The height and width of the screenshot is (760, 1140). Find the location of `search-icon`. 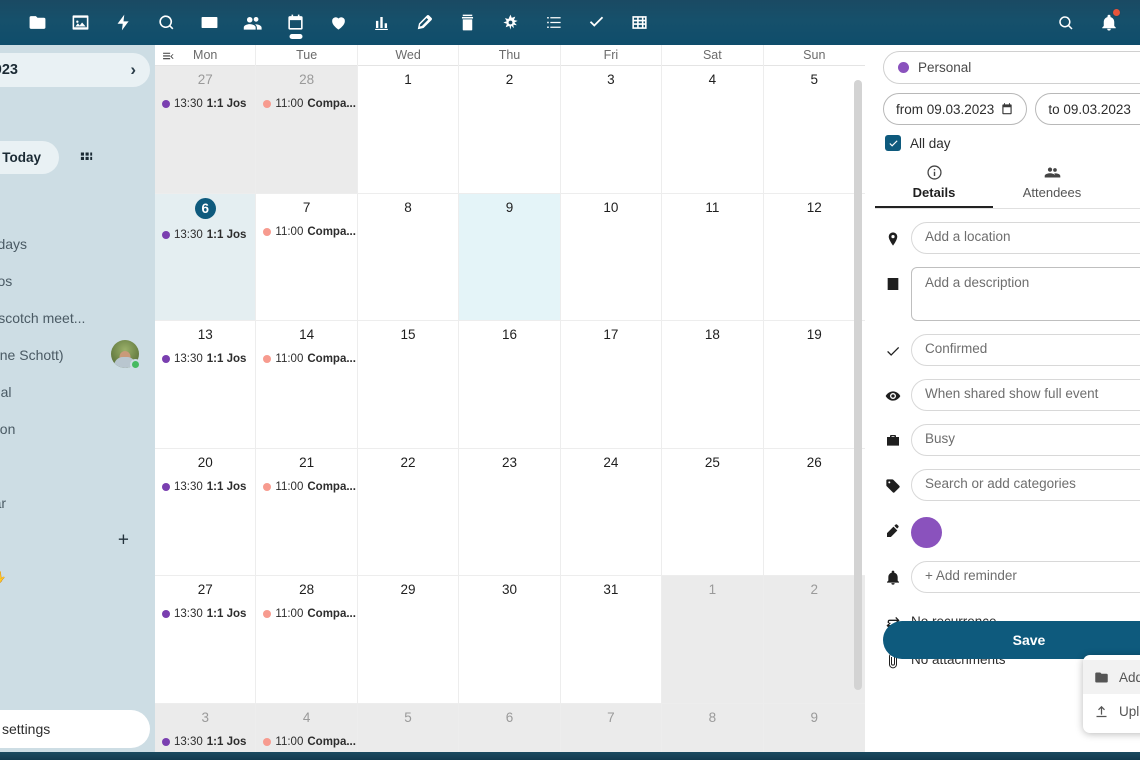

search-icon is located at coordinates (1065, 22).